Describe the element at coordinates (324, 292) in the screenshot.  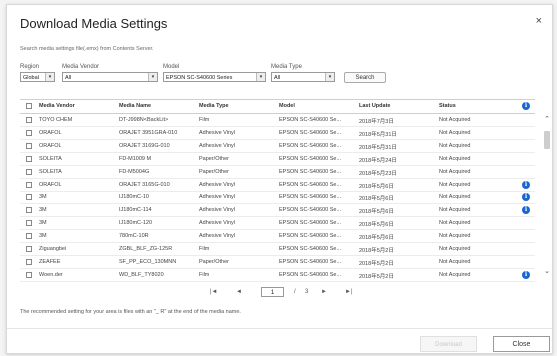
I see `next-page-icon: ►` at that location.